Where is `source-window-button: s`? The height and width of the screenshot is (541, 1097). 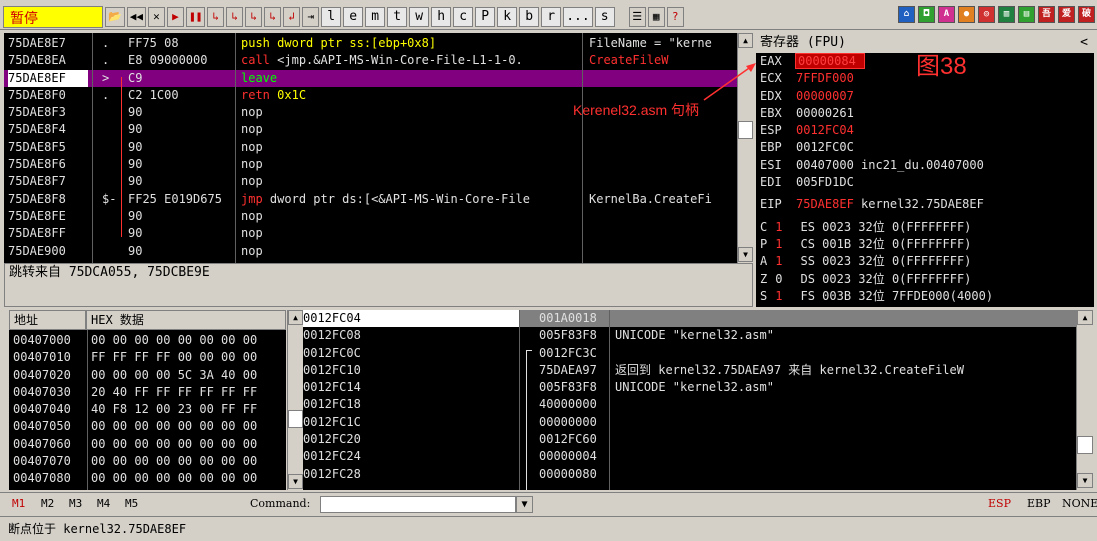 source-window-button: s is located at coordinates (604, 16).